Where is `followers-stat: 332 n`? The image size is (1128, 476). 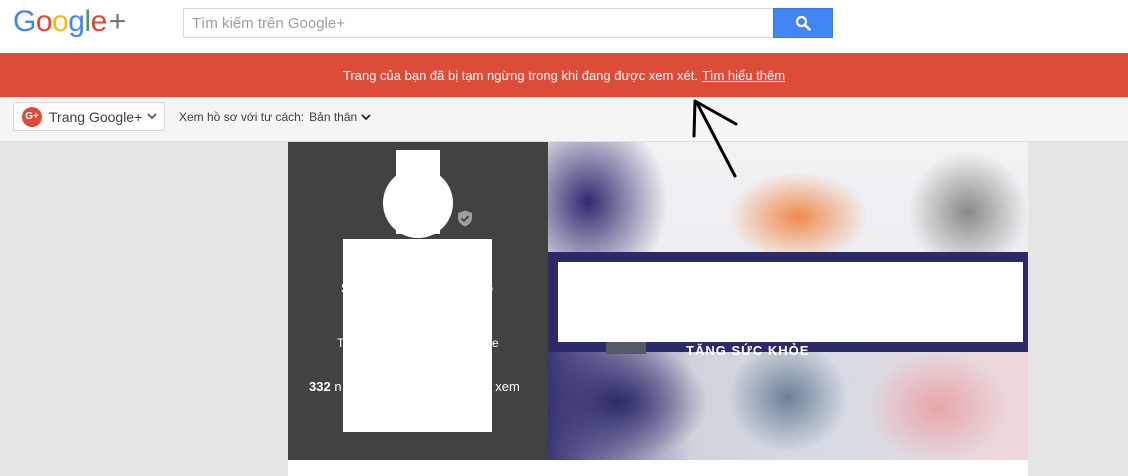 followers-stat: 332 n is located at coordinates (325, 386).